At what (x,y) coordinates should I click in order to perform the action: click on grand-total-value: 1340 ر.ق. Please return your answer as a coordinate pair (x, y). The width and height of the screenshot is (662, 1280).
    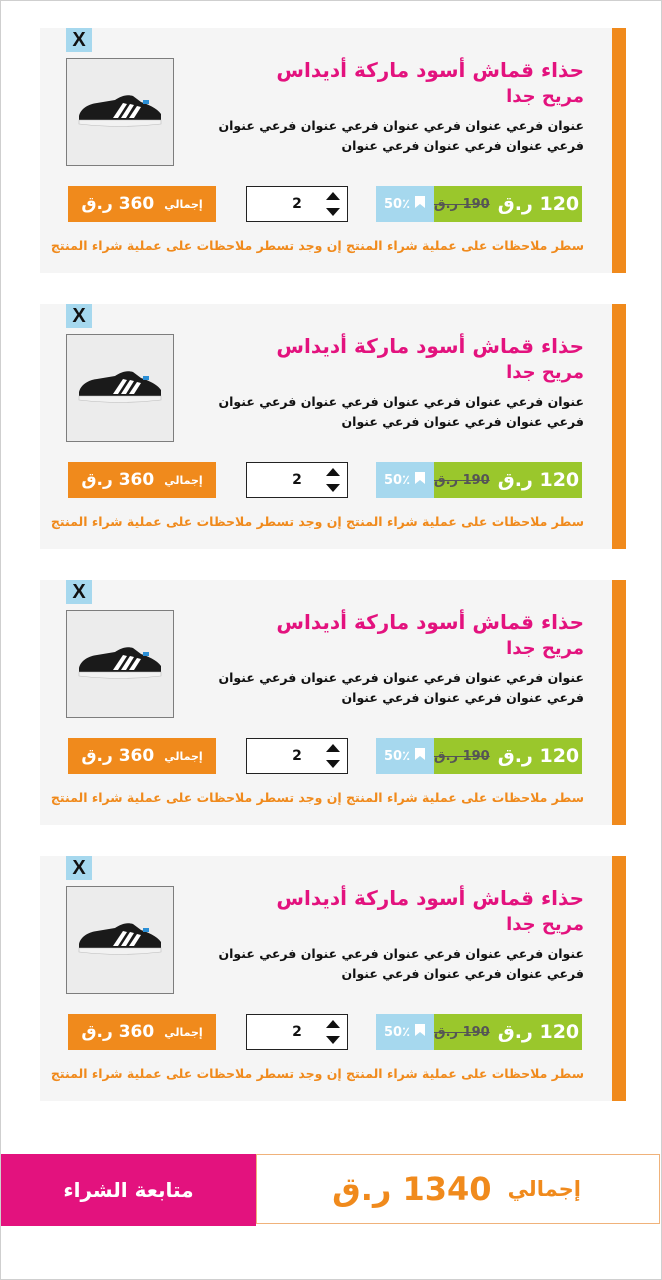
    Looking at the image, I should click on (412, 1189).